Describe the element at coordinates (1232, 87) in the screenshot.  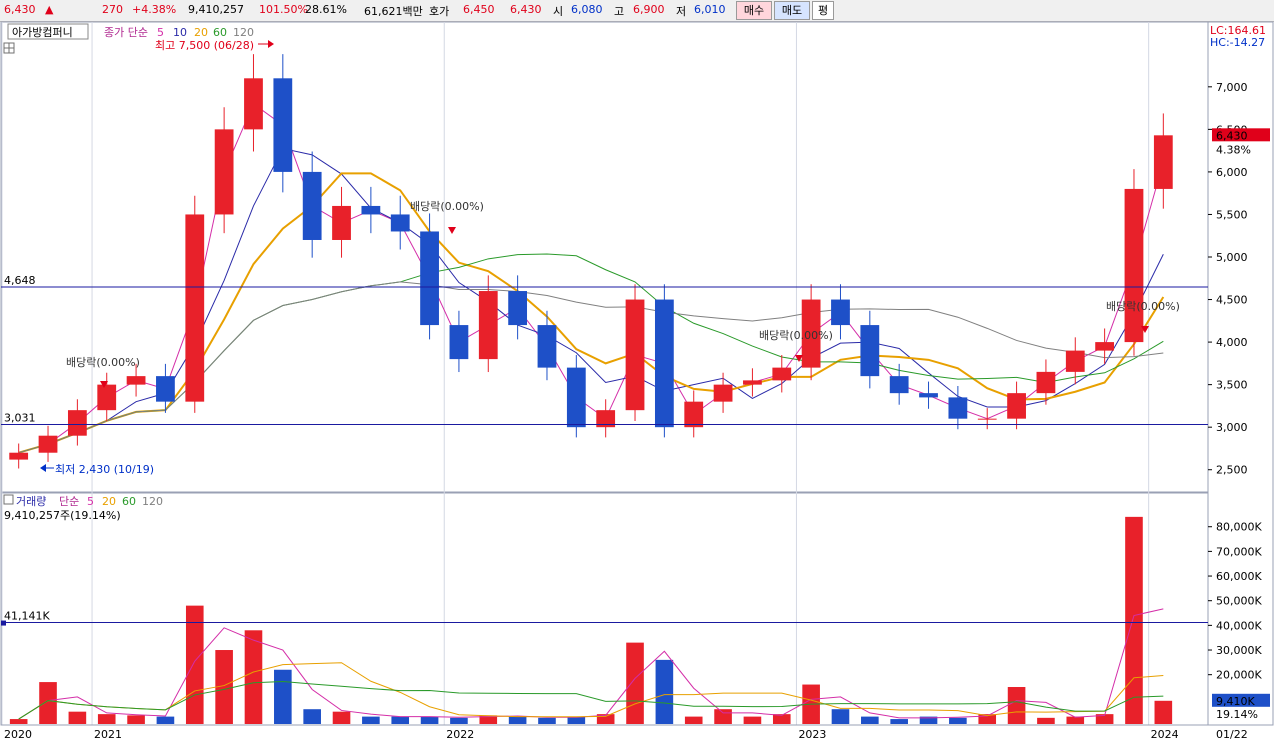
I see `price-tick-label: 7,000` at that location.